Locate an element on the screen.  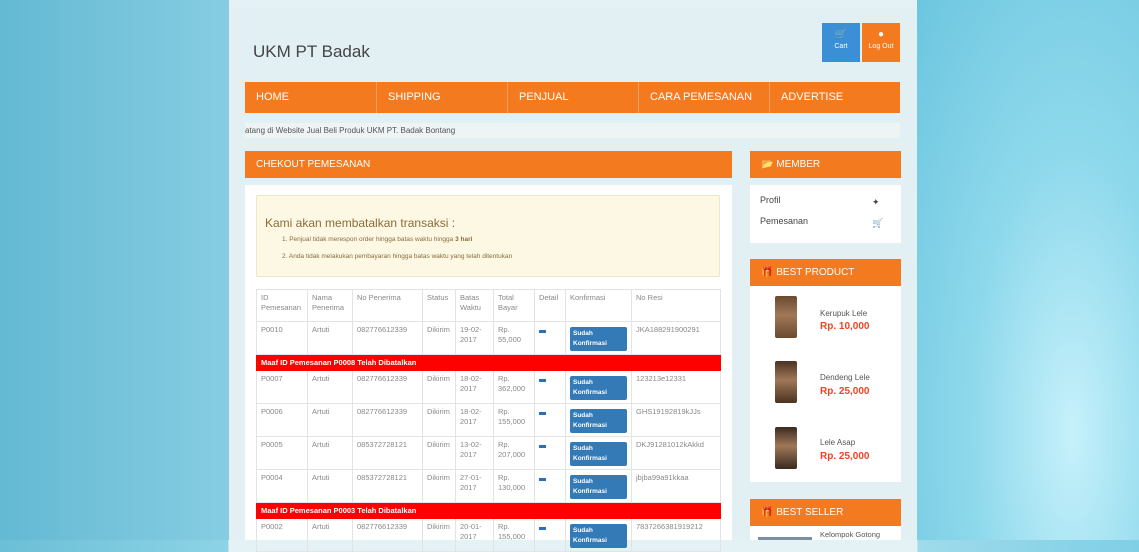
alert-item-1-bold: 3 hari is located at coordinates (464, 239).